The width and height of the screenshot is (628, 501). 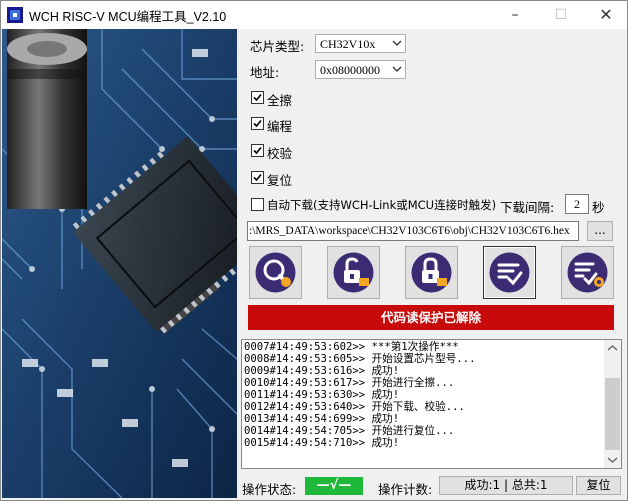 I want to click on operation-count-label: 操作计数:, so click(x=405, y=489).